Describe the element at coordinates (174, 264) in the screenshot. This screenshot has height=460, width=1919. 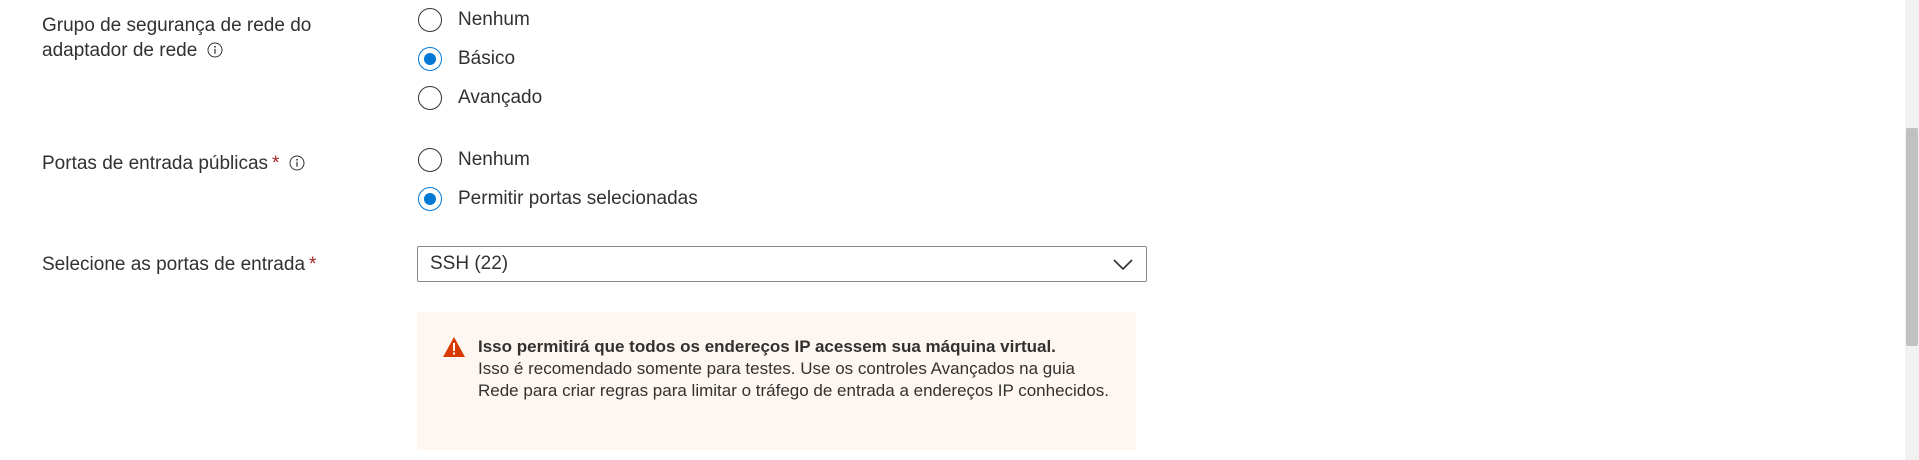
I see `inbound-ports-label-text: Selecione as portas de entrada` at that location.